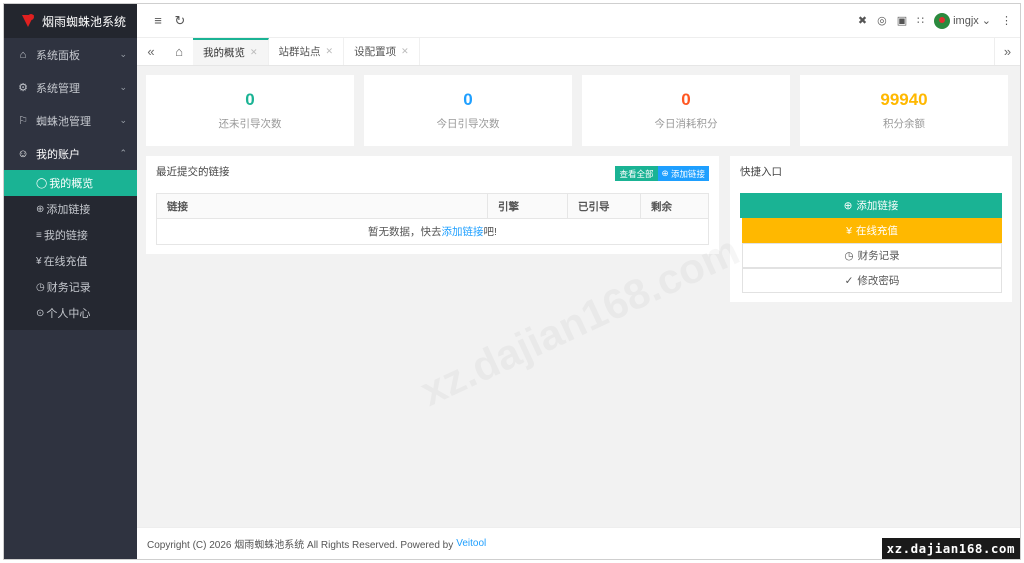  What do you see at coordinates (463, 232) in the screenshot?
I see `add-link-inline: 添加链接` at bounding box center [463, 232].